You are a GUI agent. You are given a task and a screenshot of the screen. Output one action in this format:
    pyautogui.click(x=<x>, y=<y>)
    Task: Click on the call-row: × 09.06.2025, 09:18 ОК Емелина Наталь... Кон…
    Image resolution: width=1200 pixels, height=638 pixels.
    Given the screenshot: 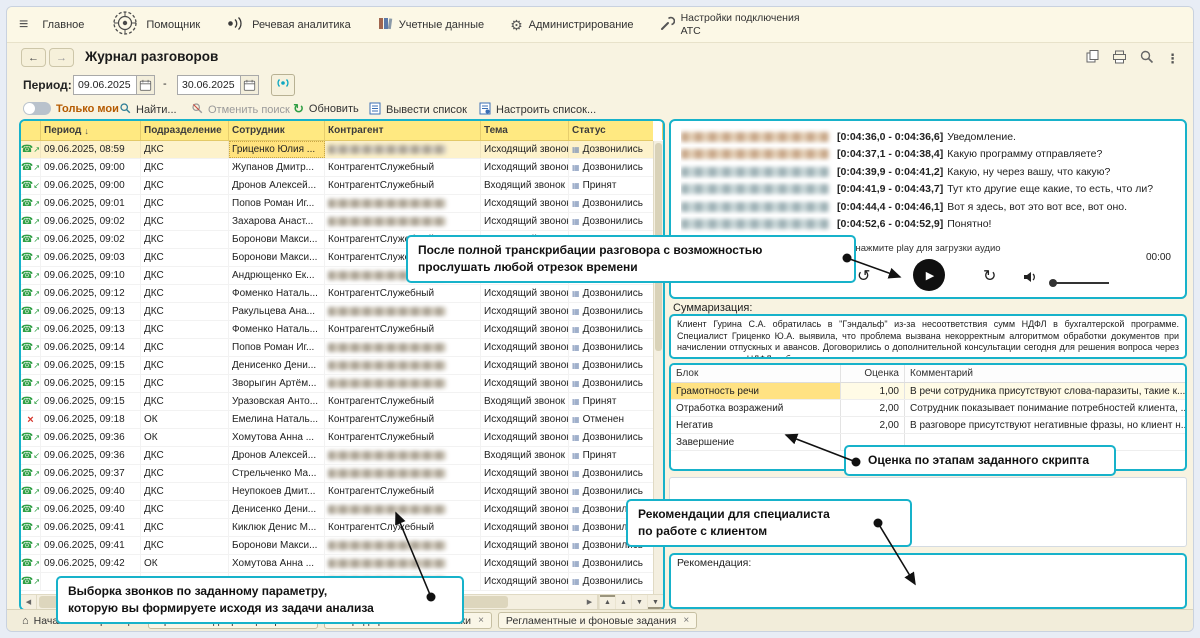 What is the action you would take?
    pyautogui.click(x=337, y=420)
    